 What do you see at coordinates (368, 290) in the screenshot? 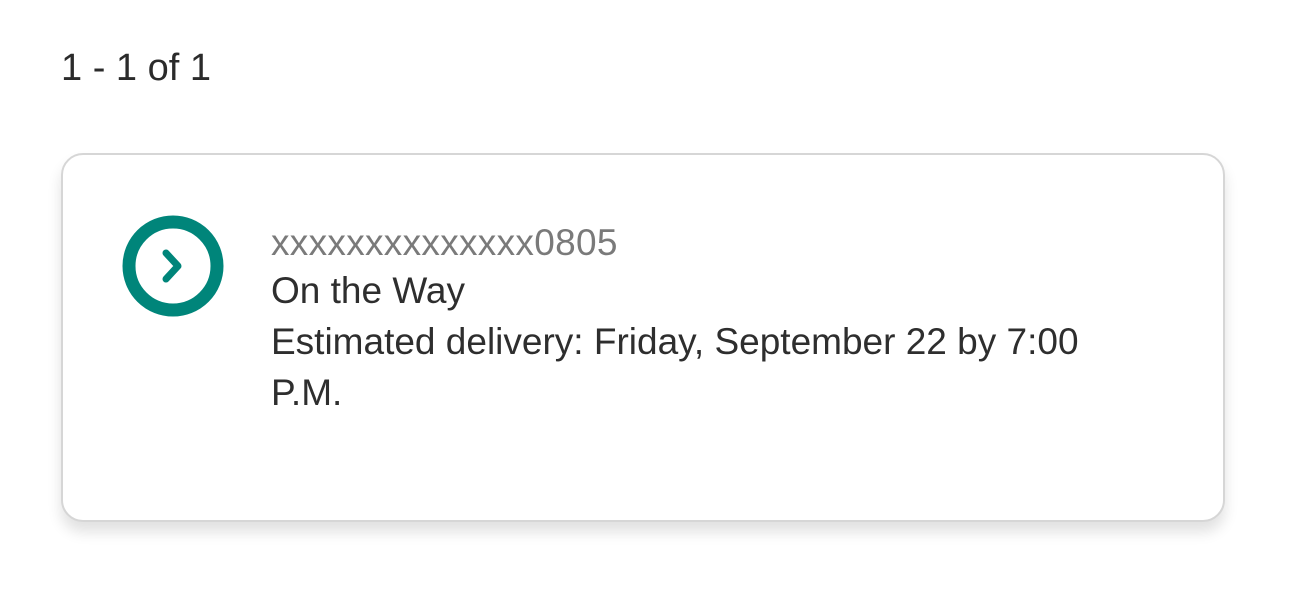
I see `shipment-status: On the Way` at bounding box center [368, 290].